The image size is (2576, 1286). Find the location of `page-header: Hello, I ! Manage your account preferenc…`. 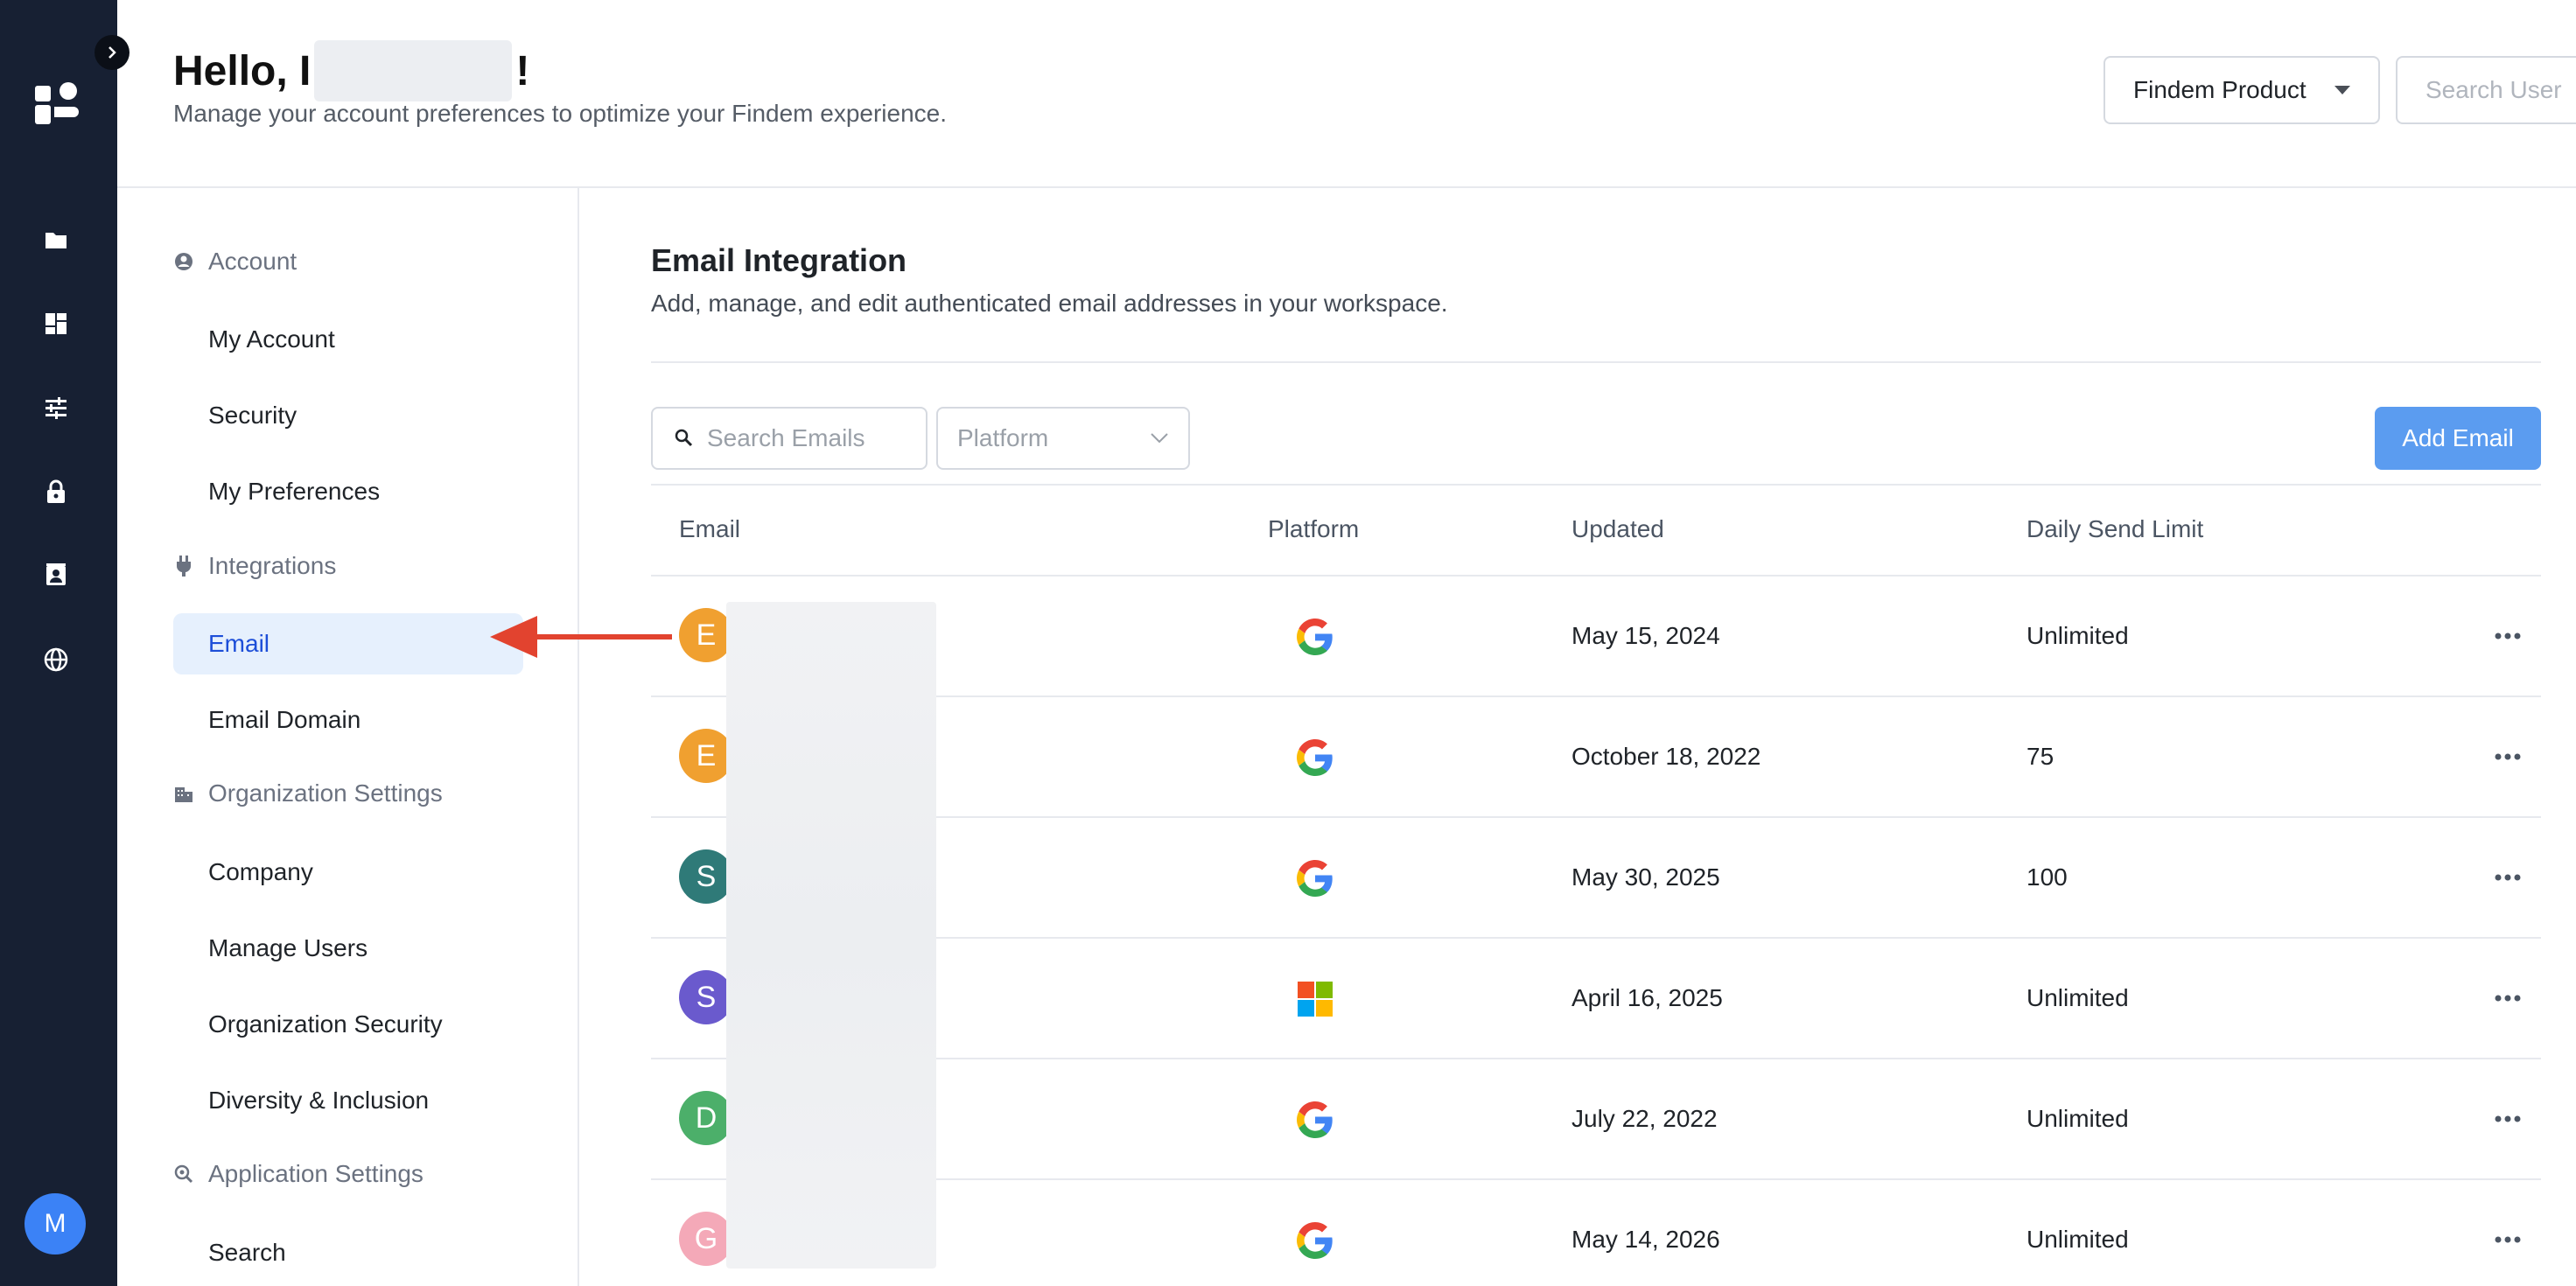

page-header: Hello, I ! Manage your account preferenc… is located at coordinates (1346, 94).